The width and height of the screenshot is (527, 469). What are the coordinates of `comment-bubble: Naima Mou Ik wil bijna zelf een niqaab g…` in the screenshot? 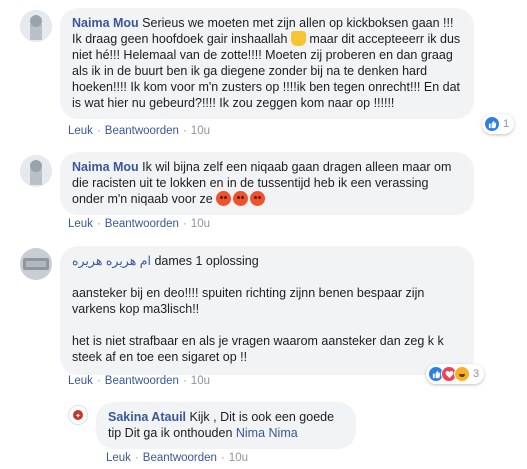 It's located at (267, 183).